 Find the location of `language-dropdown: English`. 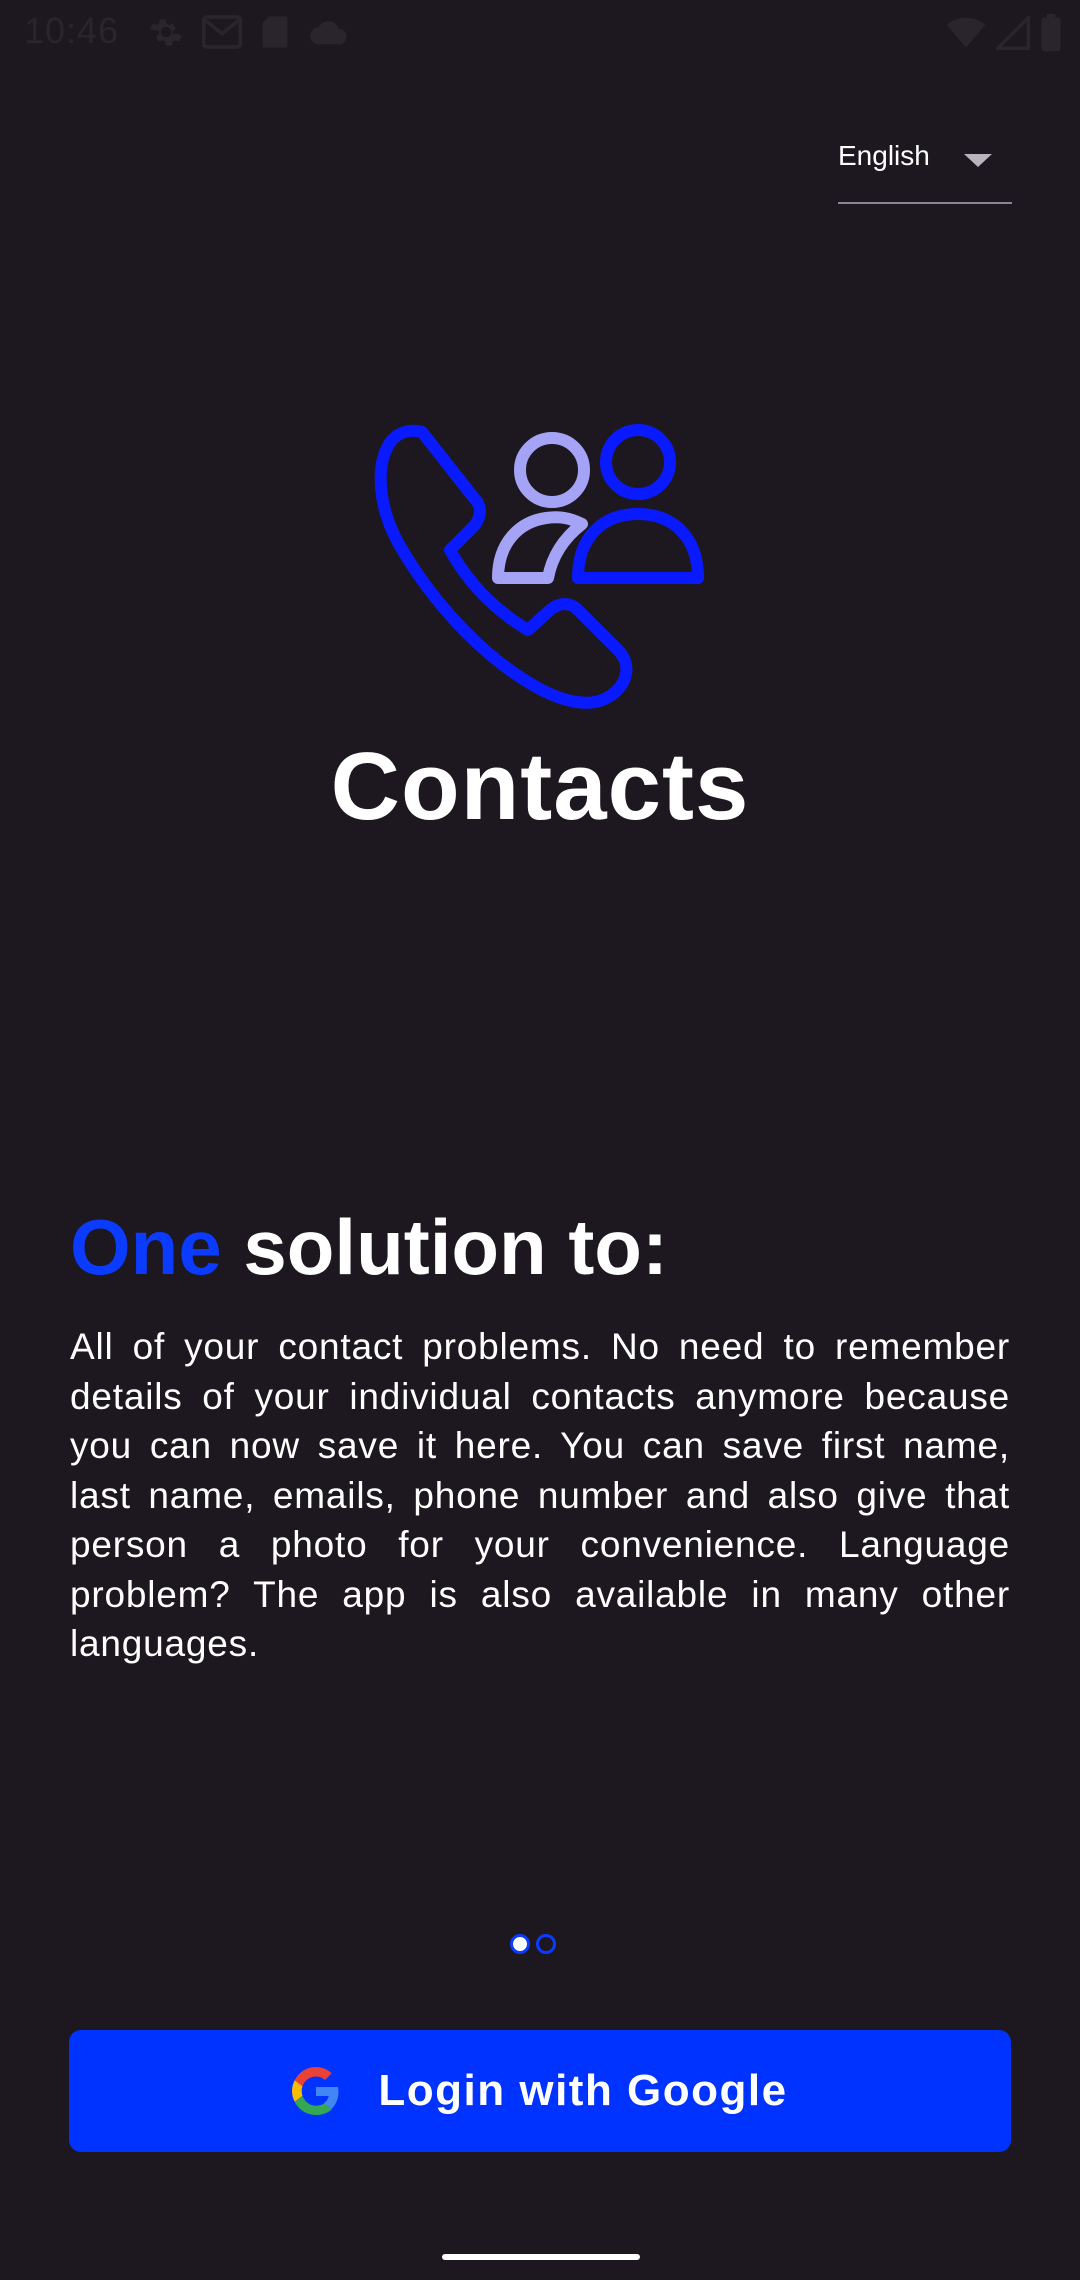

language-dropdown: English is located at coordinates (925, 168).